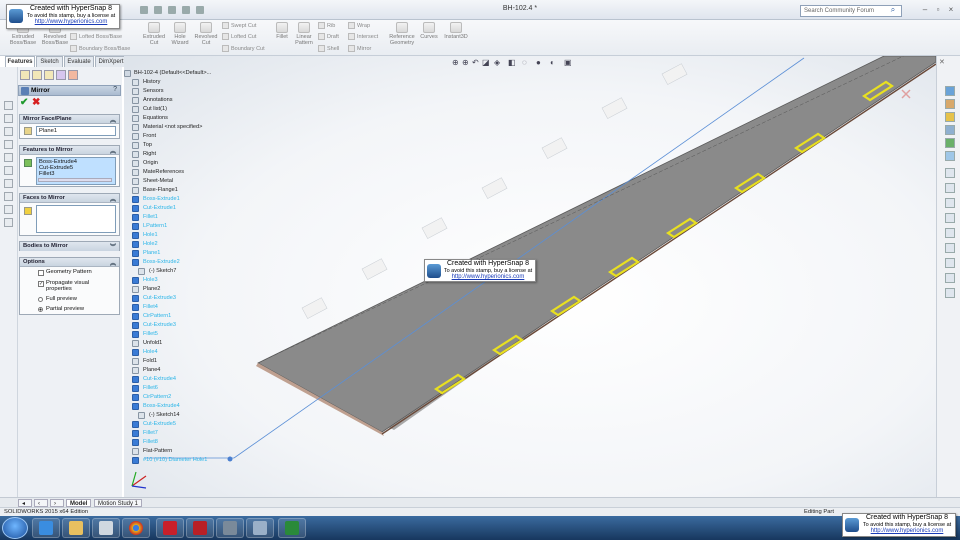  Describe the element at coordinates (46, 528) in the screenshot. I see `ie-taskbar-button` at that location.